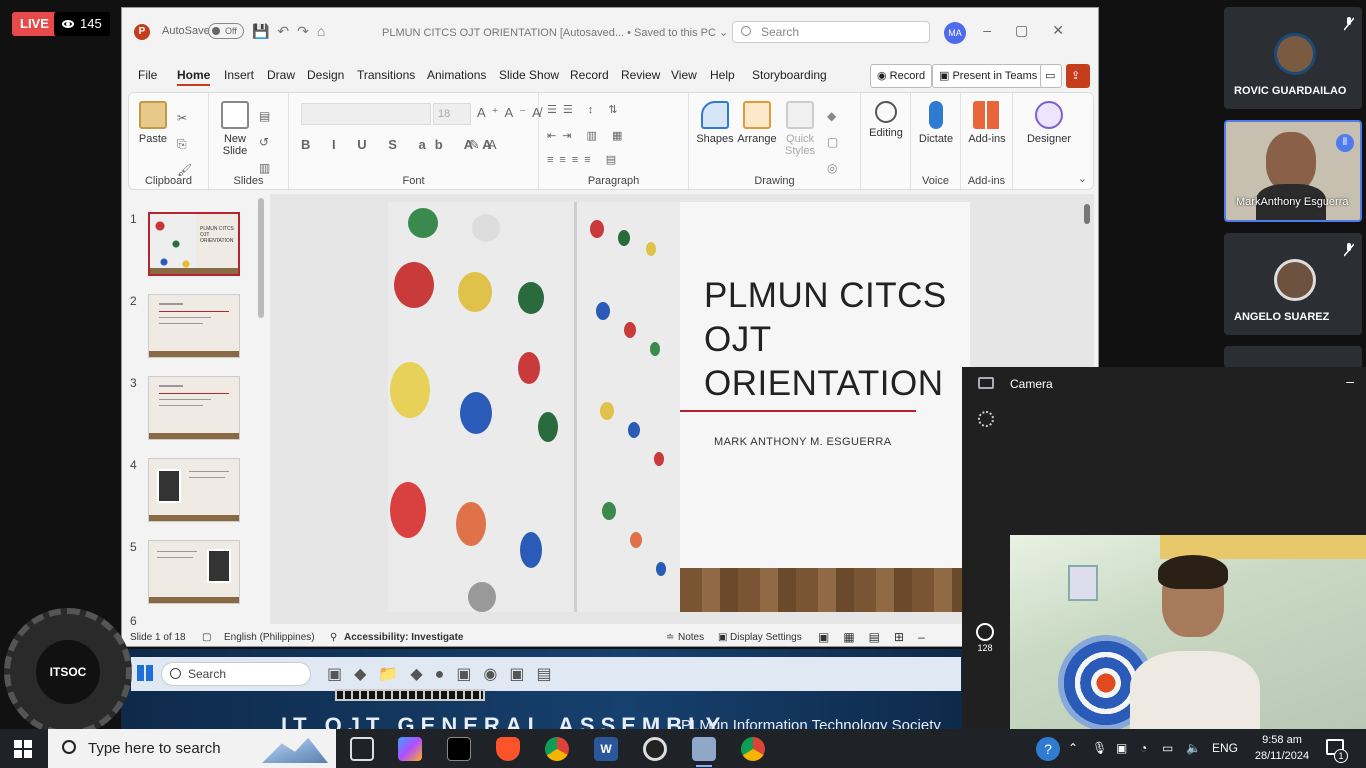 This screenshot has width=1366, height=768. What do you see at coordinates (404, 637) in the screenshot?
I see `accessibility-status: Accessibility: Investigate` at bounding box center [404, 637].